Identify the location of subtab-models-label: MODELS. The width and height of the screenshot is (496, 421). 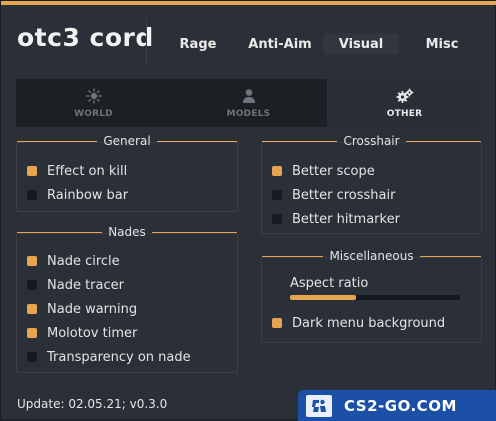
(248, 114).